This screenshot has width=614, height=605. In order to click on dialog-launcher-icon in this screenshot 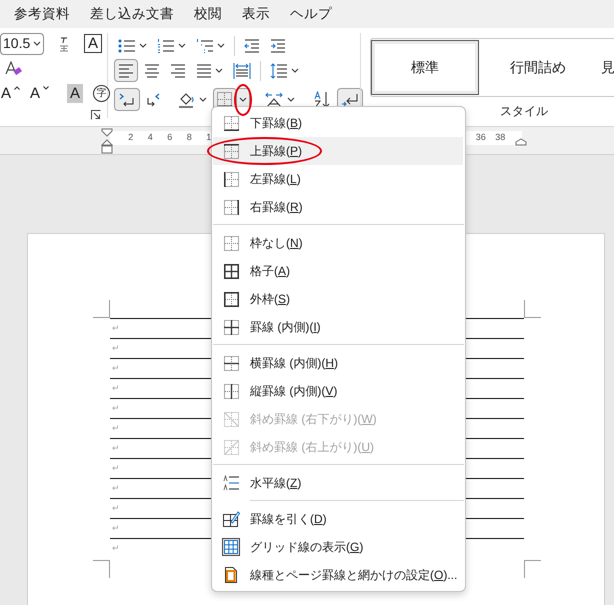, I will do `click(96, 115)`.